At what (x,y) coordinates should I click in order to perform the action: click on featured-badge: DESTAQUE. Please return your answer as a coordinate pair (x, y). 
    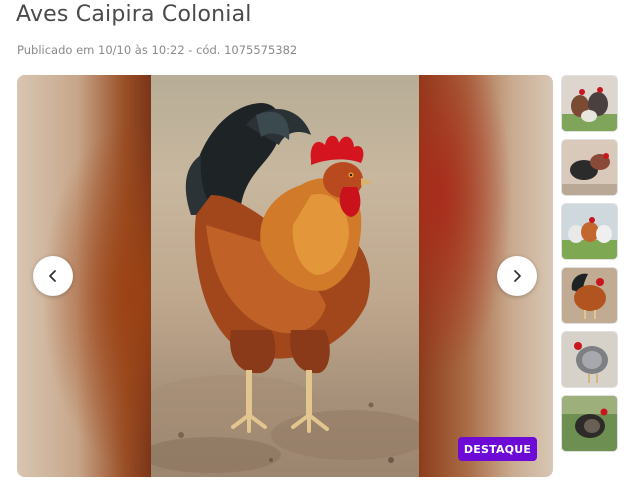
    Looking at the image, I should click on (497, 449).